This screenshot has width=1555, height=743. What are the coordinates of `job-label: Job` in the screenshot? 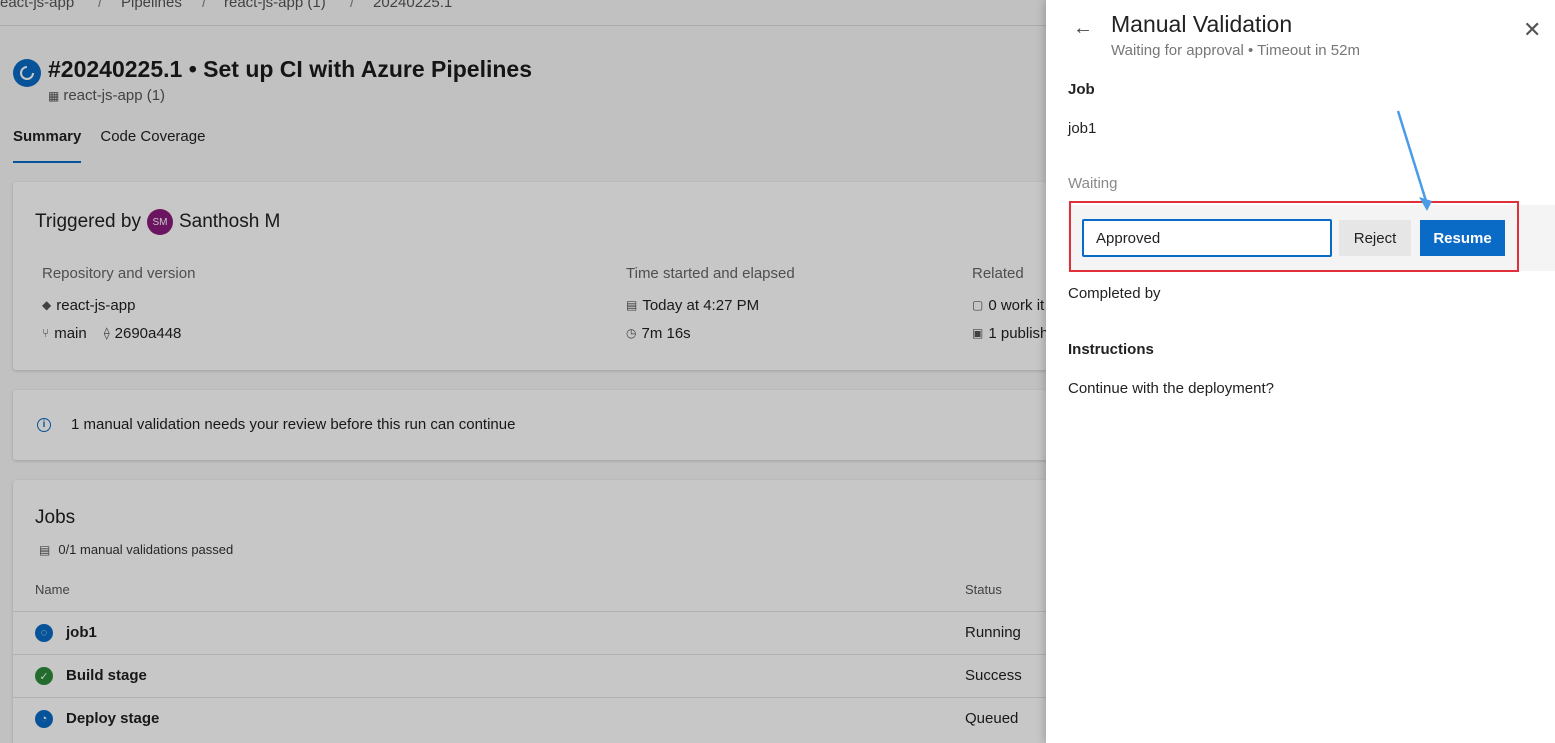 It's located at (1081, 89).